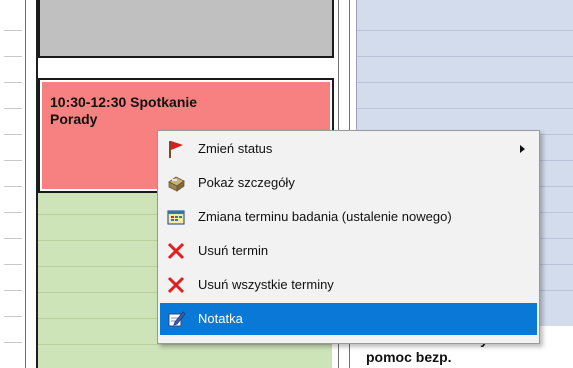 Image resolution: width=573 pixels, height=368 pixels. Describe the element at coordinates (177, 319) in the screenshot. I see `note-pencil-icon` at that location.